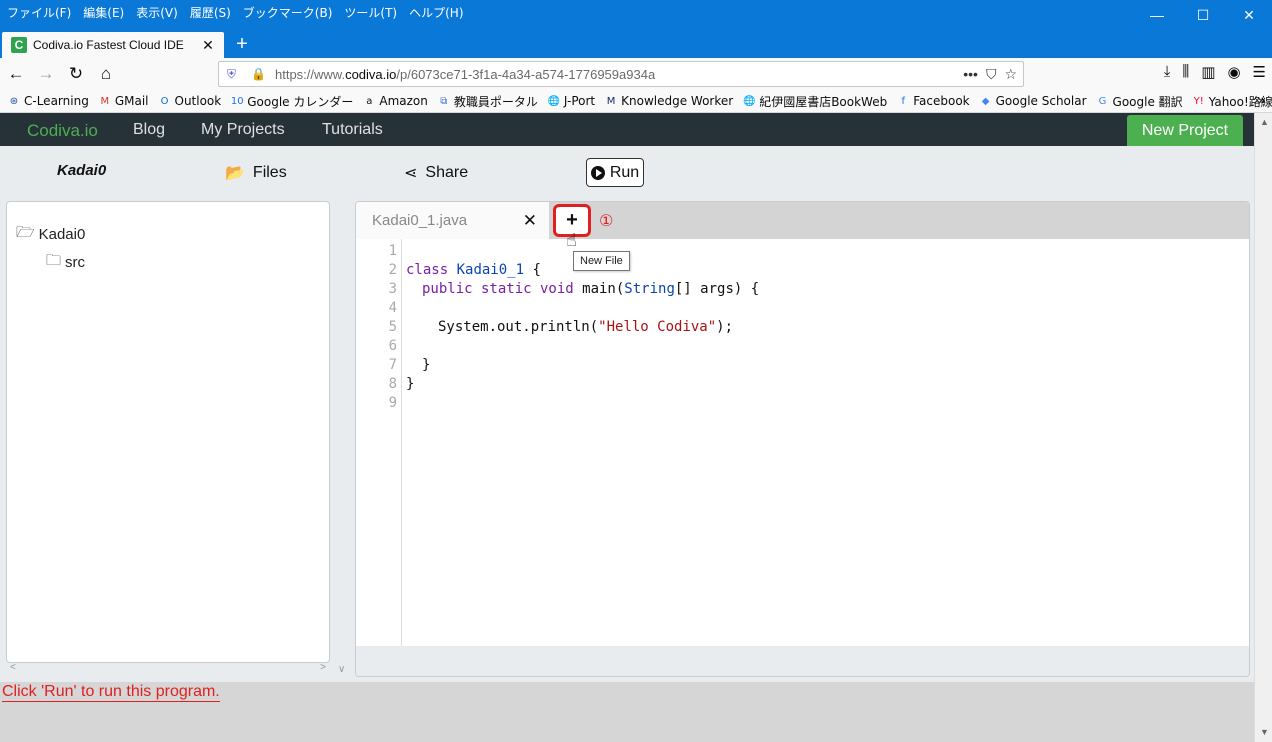 The height and width of the screenshot is (742, 1272). I want to click on page-actions-icon: •••, so click(970, 74).